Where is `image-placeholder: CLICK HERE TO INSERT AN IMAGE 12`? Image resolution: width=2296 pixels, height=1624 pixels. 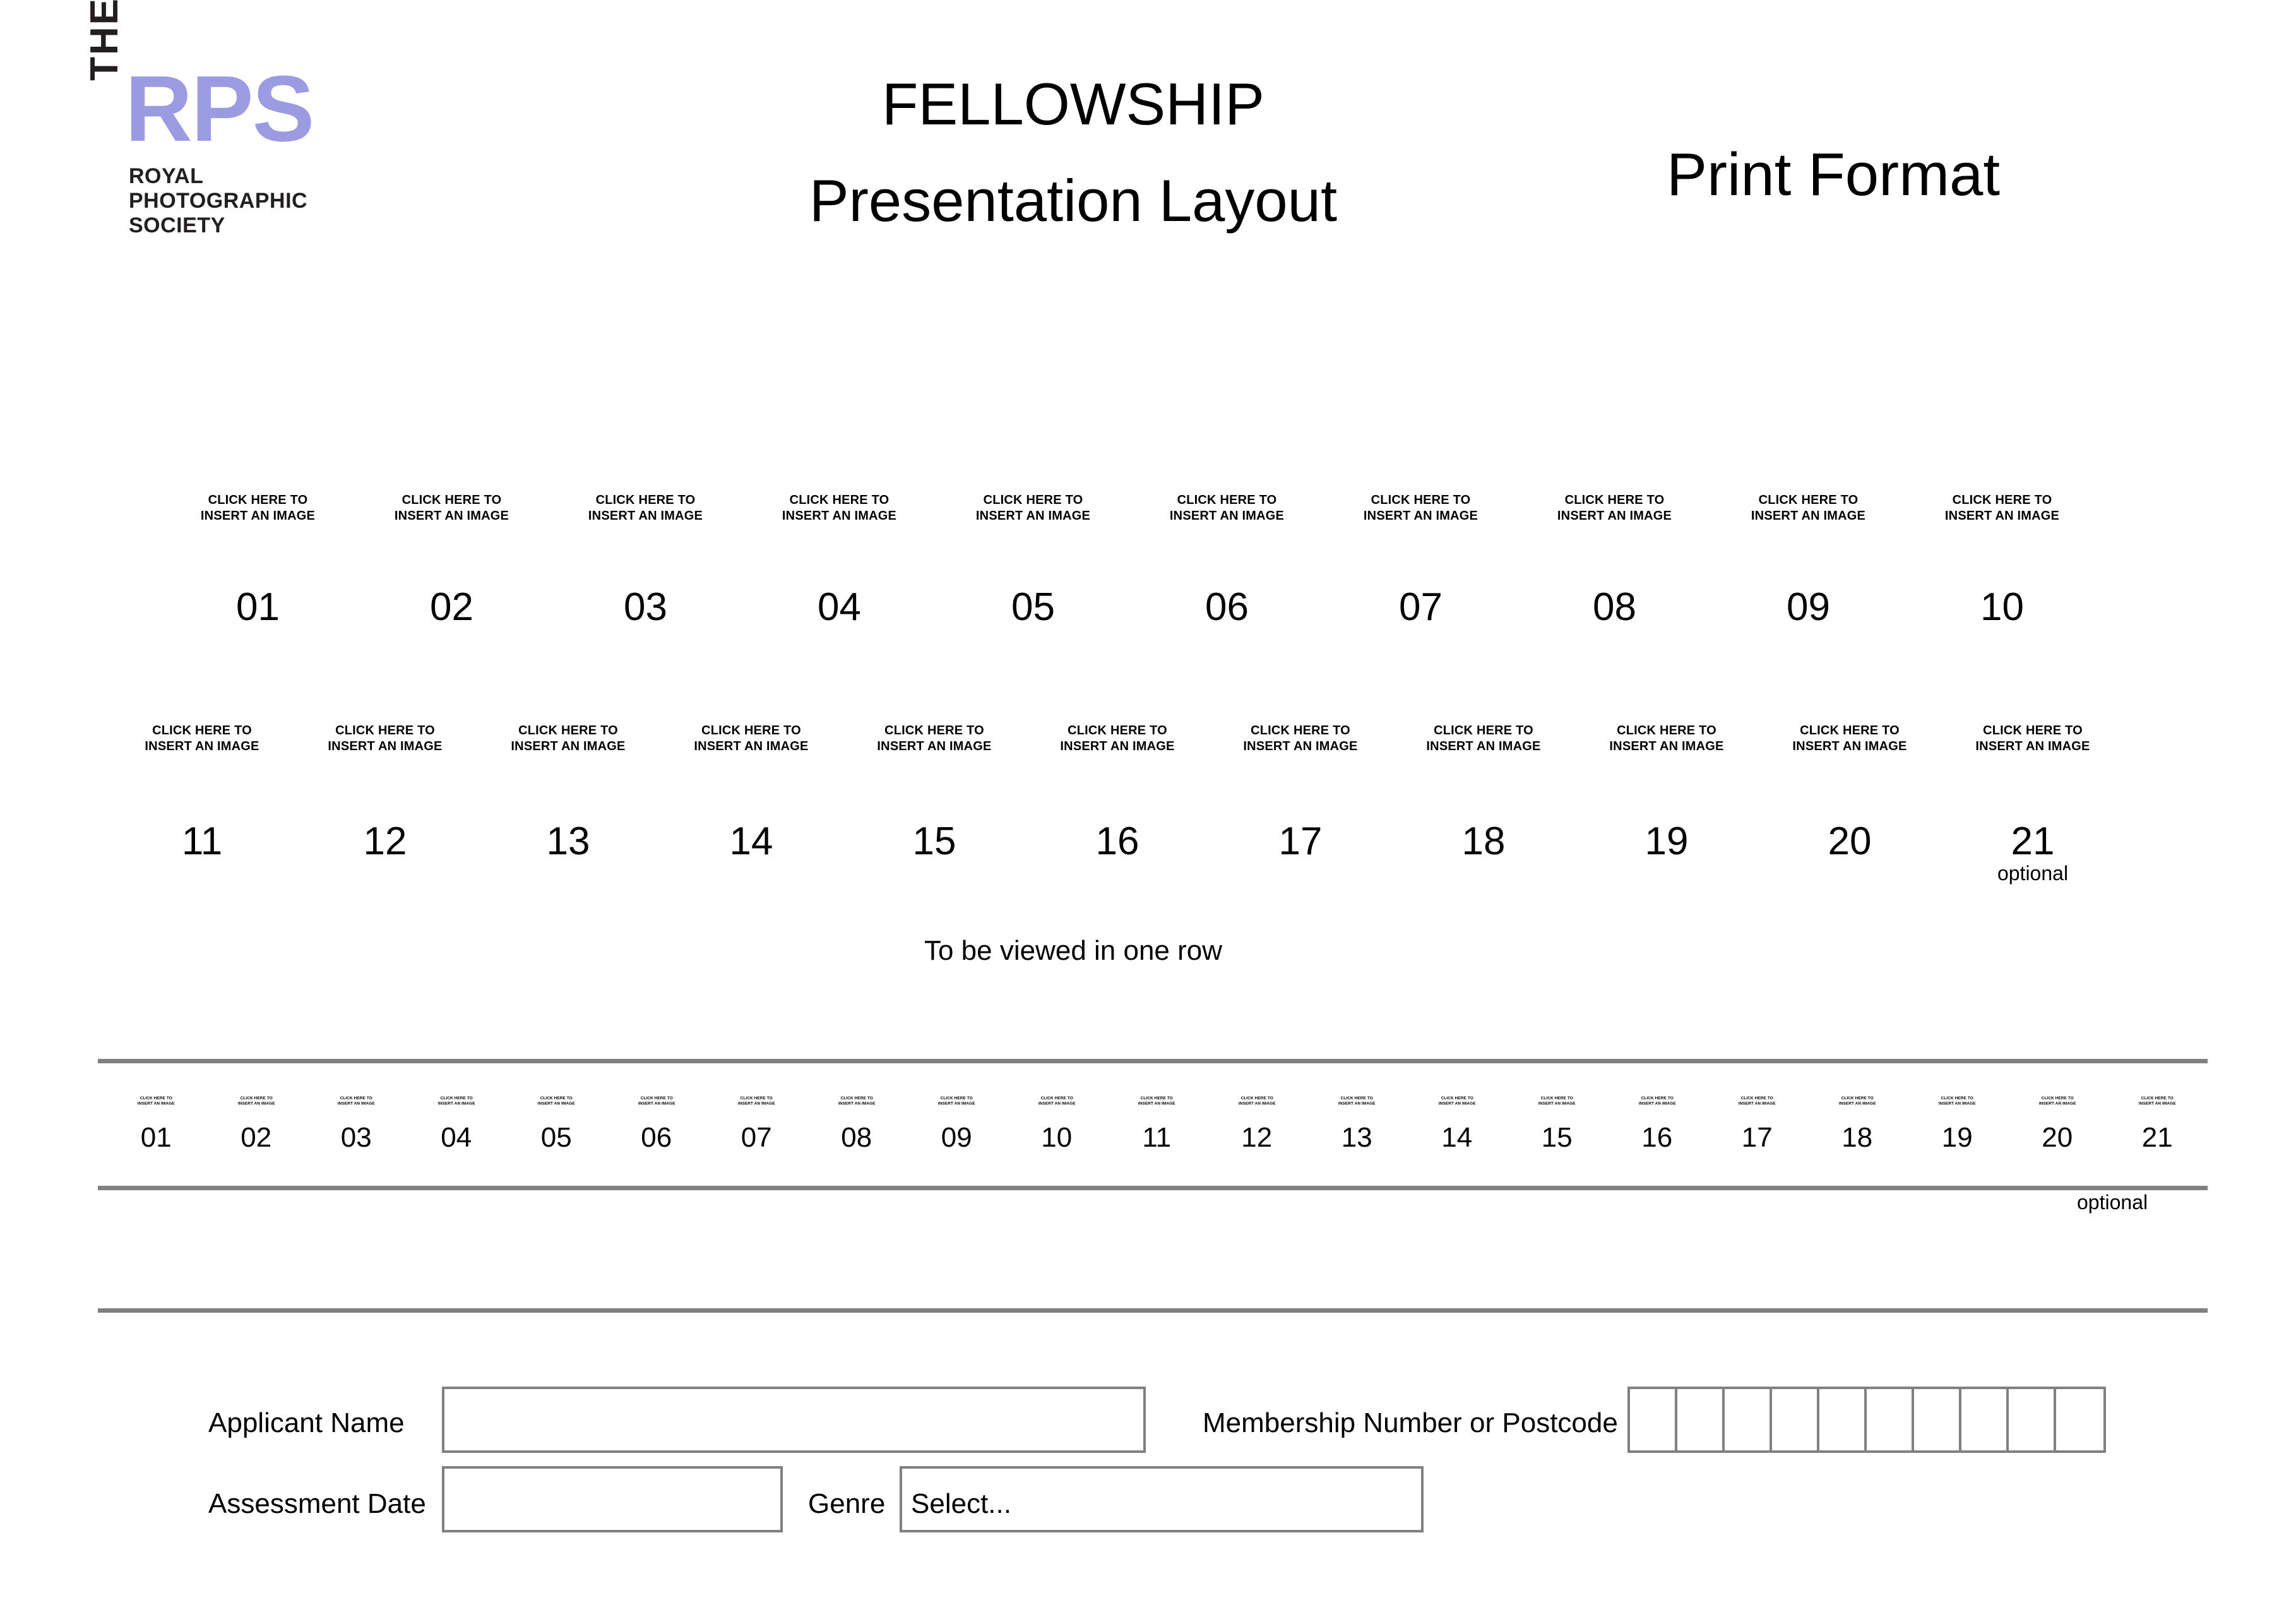 image-placeholder: CLICK HERE TO INSERT AN IMAGE 12 is located at coordinates (386, 804).